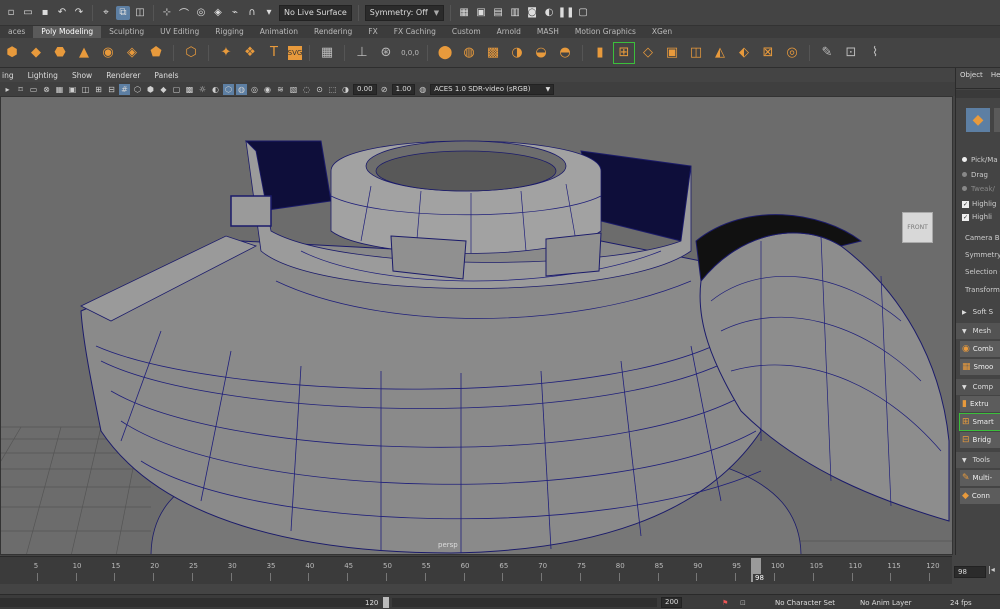  I want to click on poly-plane-icon: ◈, so click(132, 53).